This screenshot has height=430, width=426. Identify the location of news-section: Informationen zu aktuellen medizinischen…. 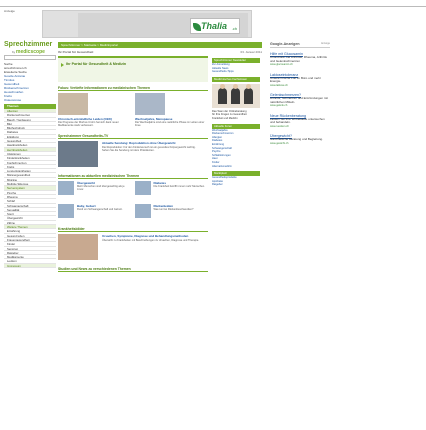
(133, 199).